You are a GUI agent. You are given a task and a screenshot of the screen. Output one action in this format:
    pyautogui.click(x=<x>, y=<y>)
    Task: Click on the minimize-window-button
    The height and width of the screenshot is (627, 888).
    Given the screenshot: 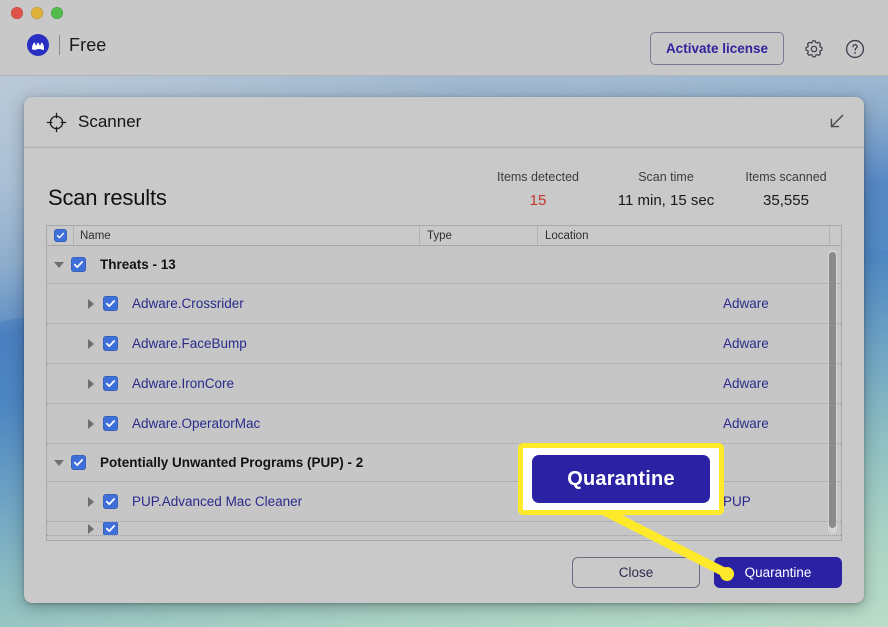 What is the action you would take?
    pyautogui.click(x=37, y=13)
    